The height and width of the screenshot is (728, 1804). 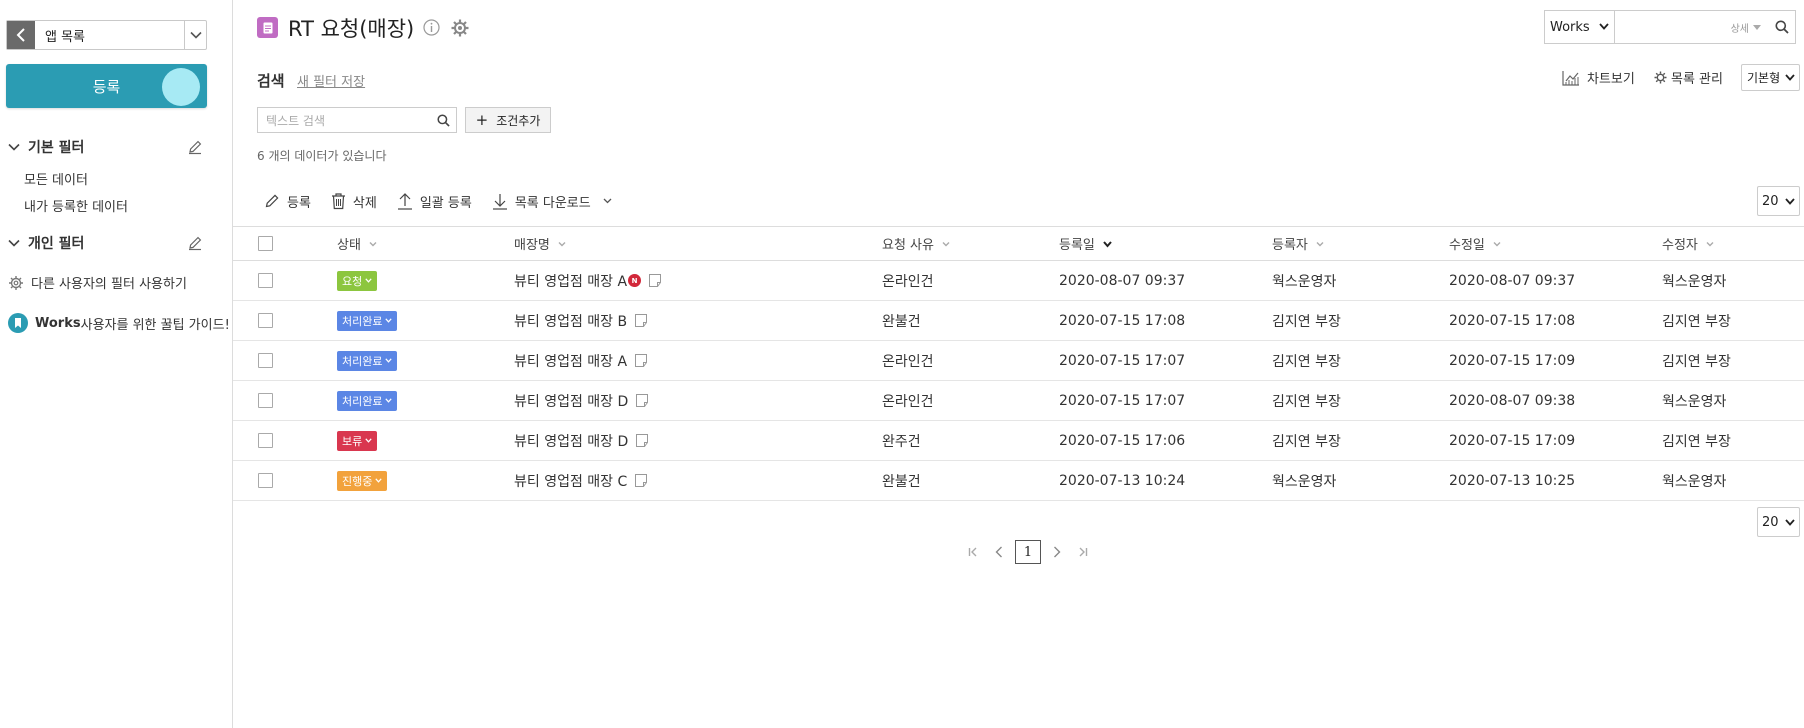 I want to click on page-size-value: 20, so click(x=1770, y=522).